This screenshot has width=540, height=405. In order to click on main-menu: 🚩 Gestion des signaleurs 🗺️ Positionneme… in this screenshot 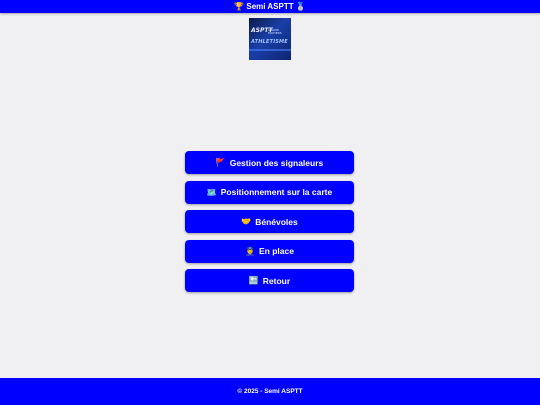, I will do `click(269, 225)`.